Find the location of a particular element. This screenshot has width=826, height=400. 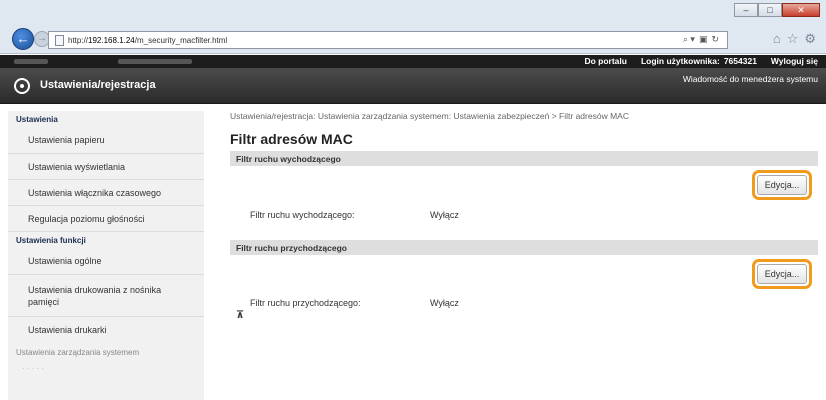

login-info: Login użytkownika: 7654321 is located at coordinates (699, 61).